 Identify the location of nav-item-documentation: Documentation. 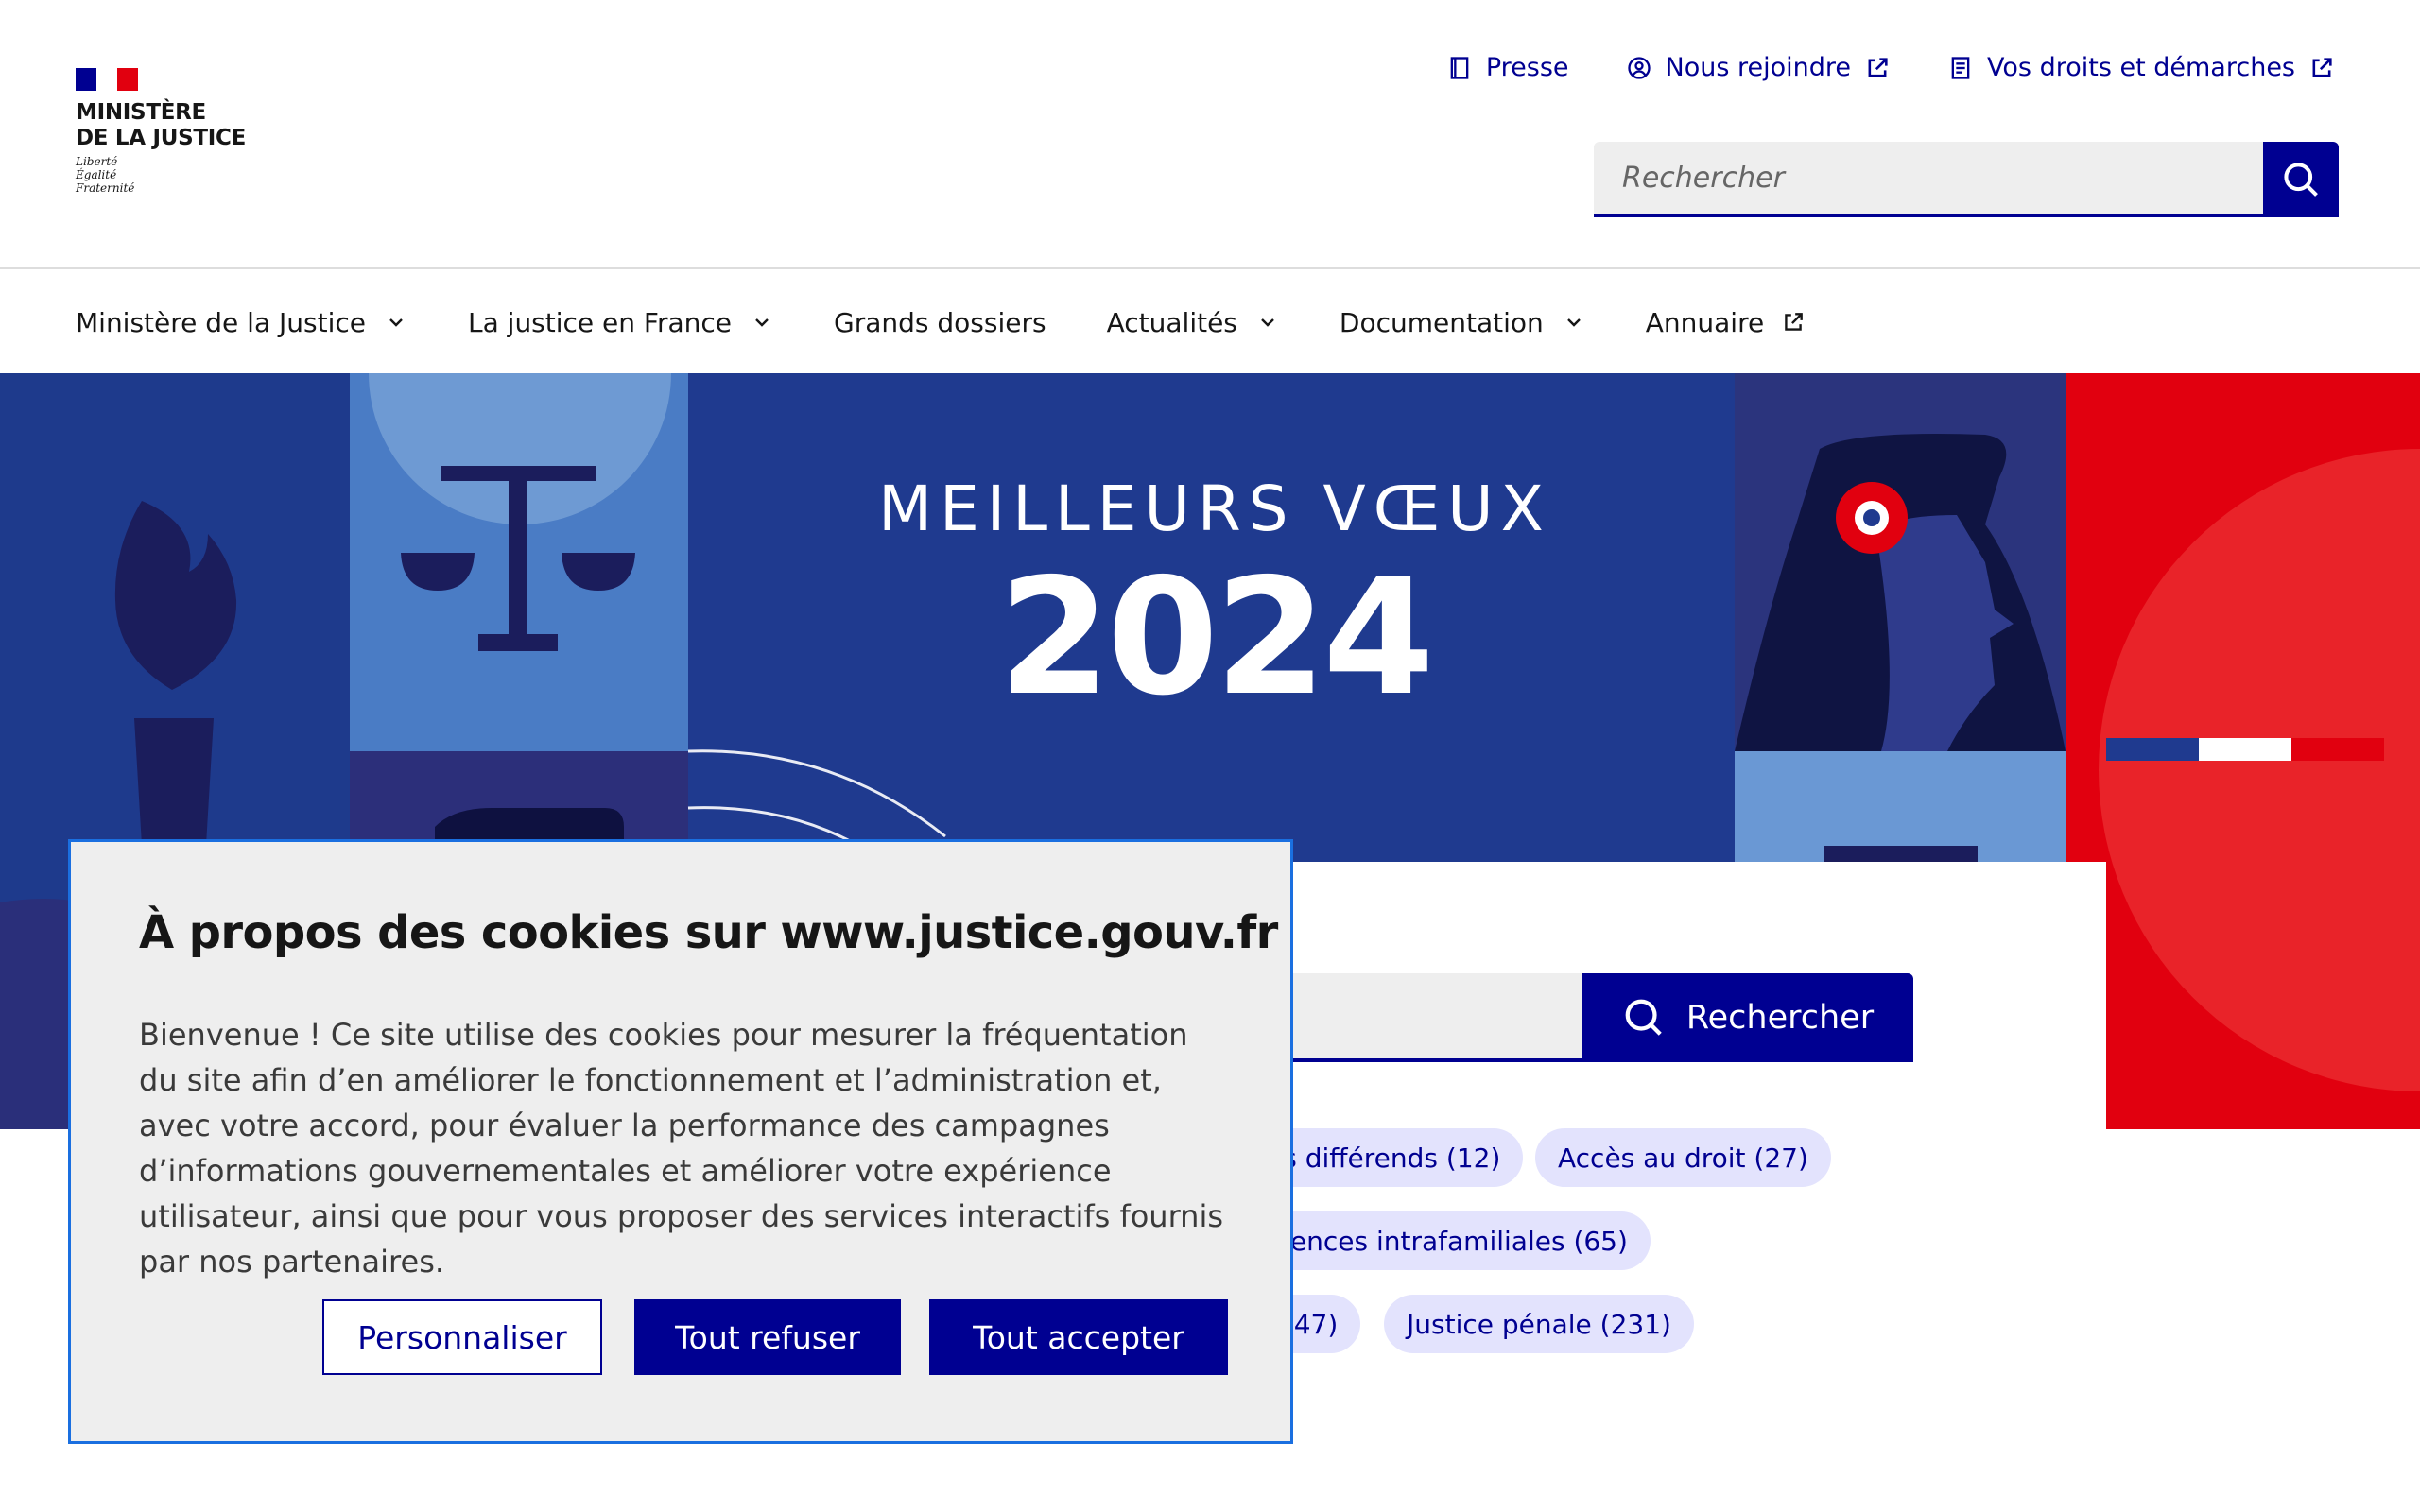
(1462, 322).